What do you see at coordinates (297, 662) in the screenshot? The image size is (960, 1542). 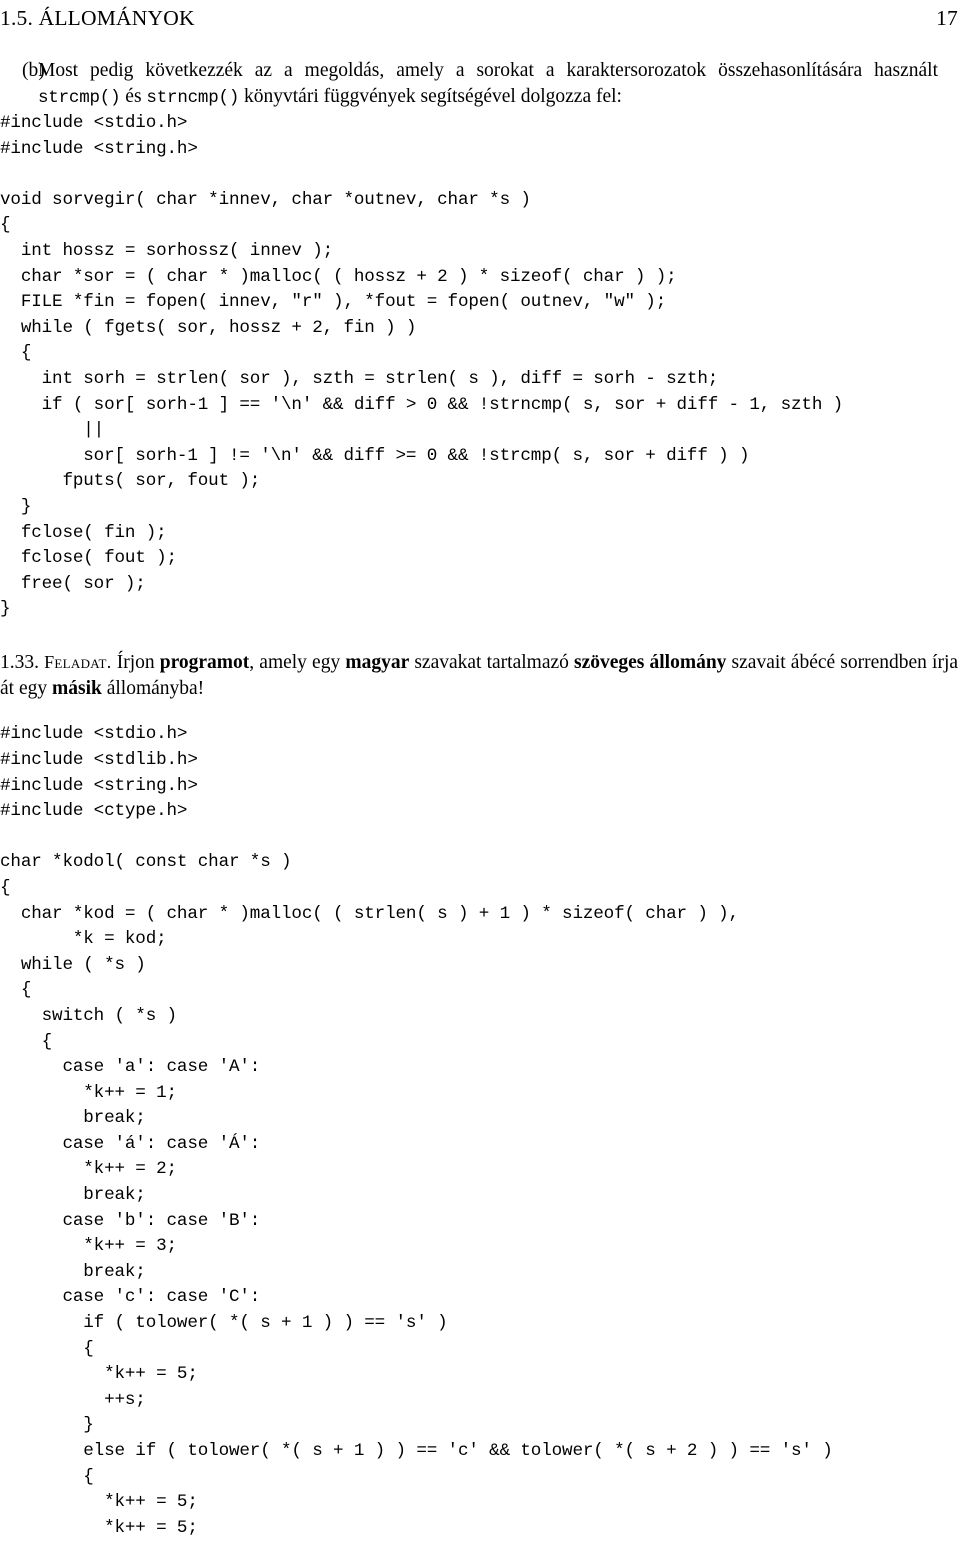 I see `exercise-seg2: , amely egy` at bounding box center [297, 662].